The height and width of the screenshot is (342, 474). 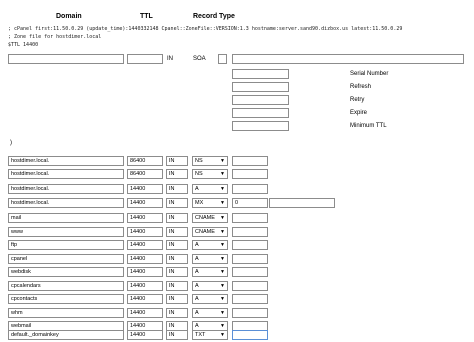 What do you see at coordinates (260, 74) in the screenshot?
I see `soa-serial-field` at bounding box center [260, 74].